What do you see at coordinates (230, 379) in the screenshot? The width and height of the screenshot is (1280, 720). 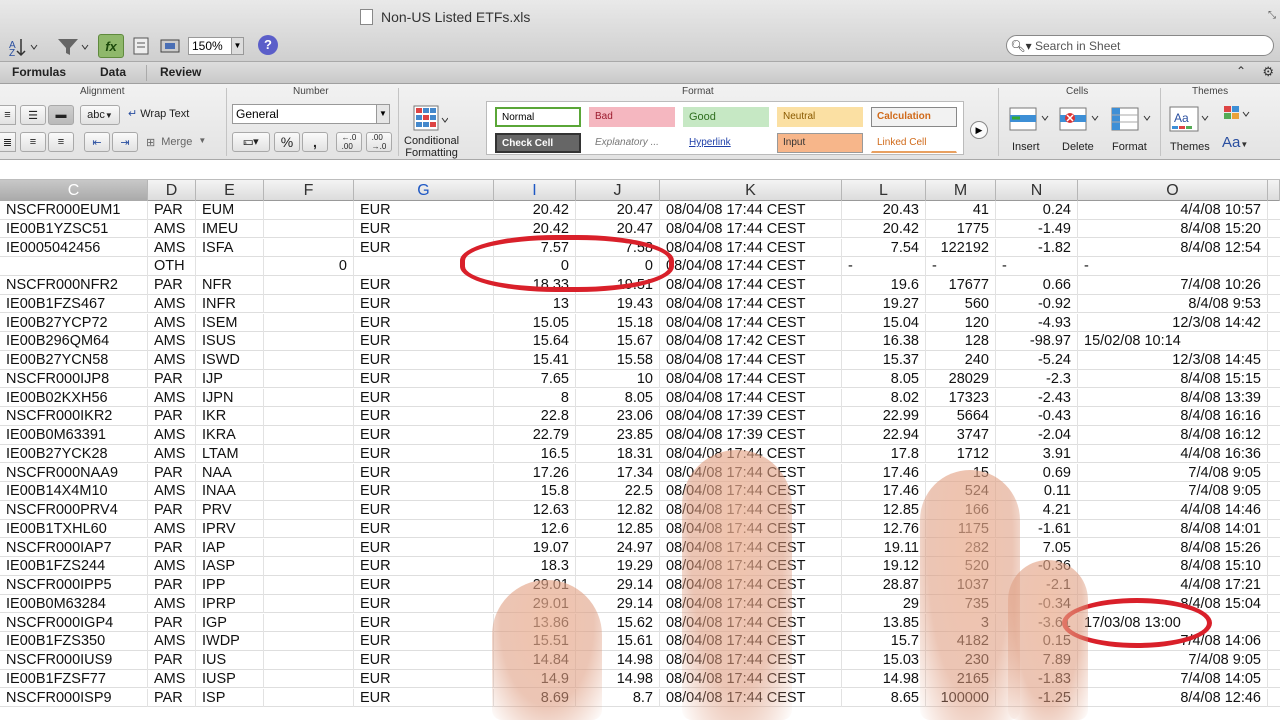 I see `cell-ticker: IJP` at bounding box center [230, 379].